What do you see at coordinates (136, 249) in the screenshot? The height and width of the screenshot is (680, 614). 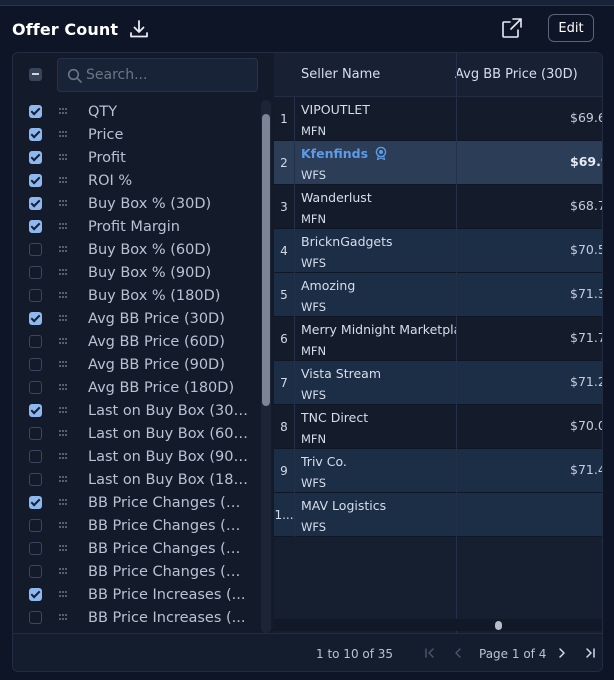 I see `column-option: Buy Box % (60D)` at bounding box center [136, 249].